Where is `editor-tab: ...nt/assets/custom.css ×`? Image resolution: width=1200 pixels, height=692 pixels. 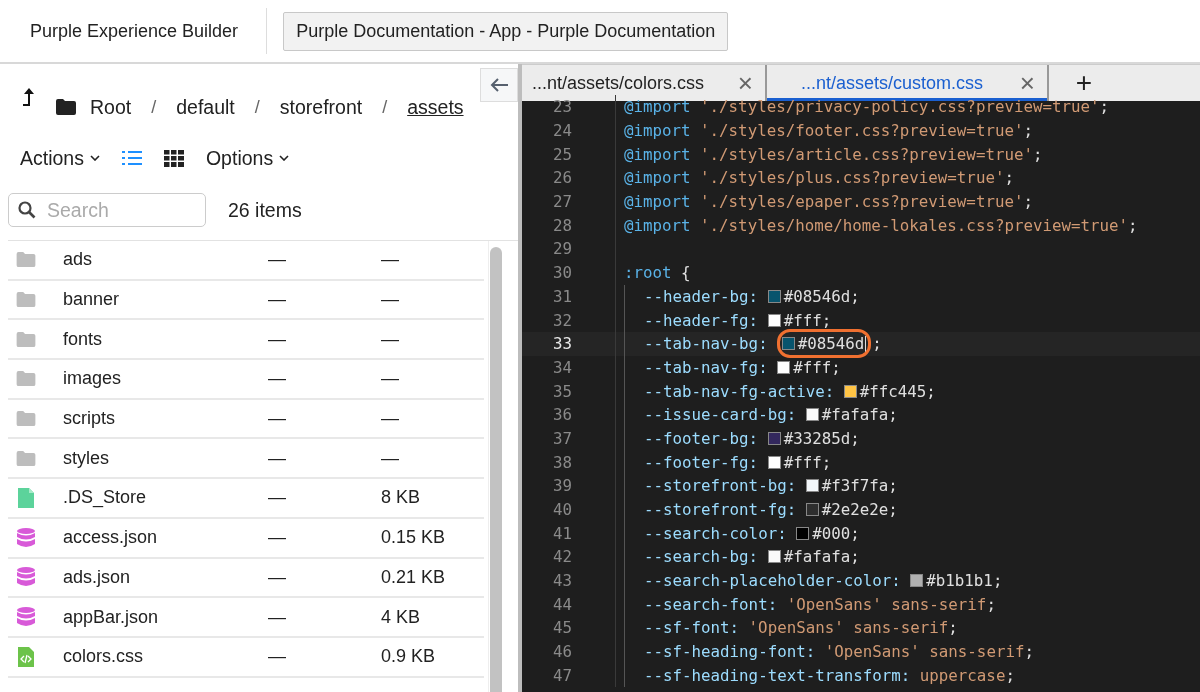
editor-tab: ...nt/assets/custom.css × is located at coordinates (908, 83).